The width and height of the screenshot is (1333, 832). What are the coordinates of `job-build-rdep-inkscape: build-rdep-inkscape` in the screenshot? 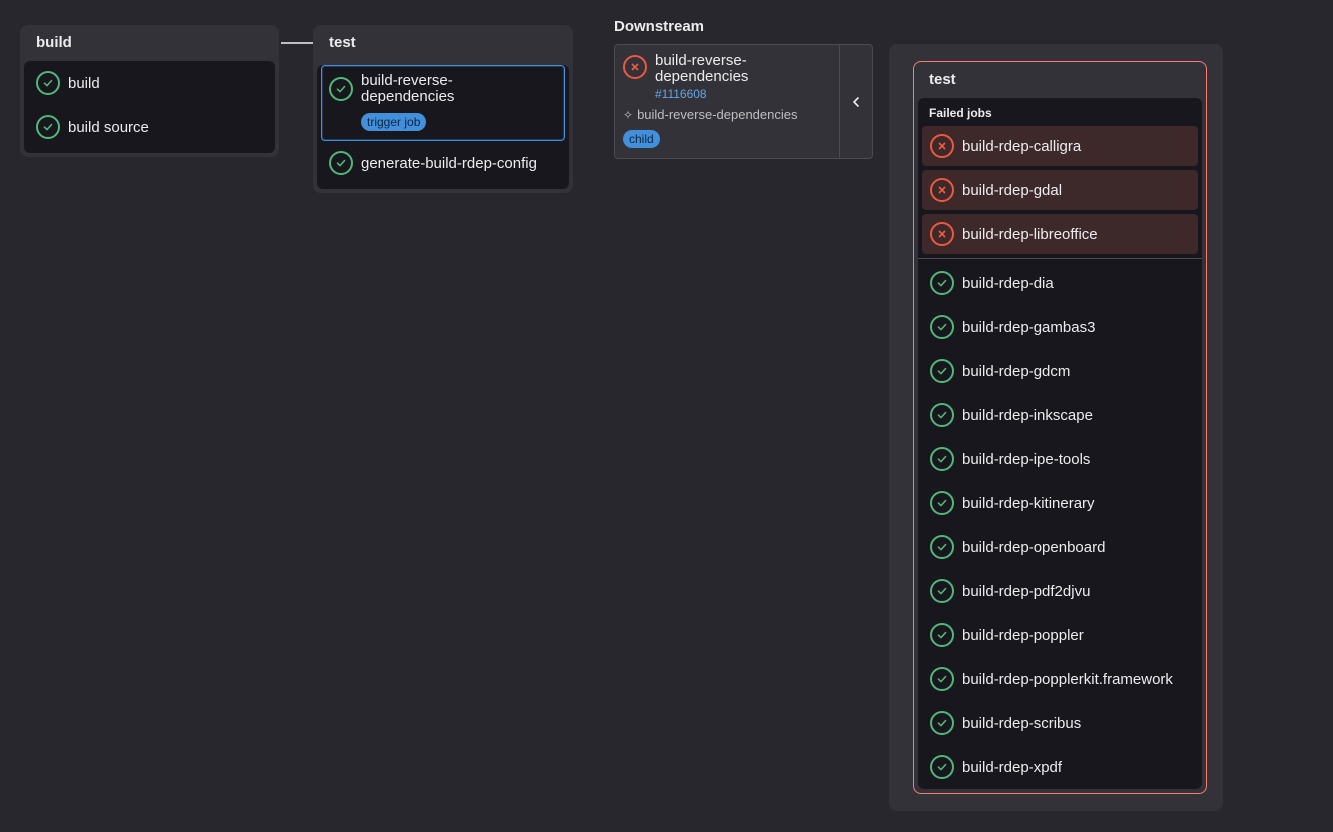 It's located at (1060, 415).